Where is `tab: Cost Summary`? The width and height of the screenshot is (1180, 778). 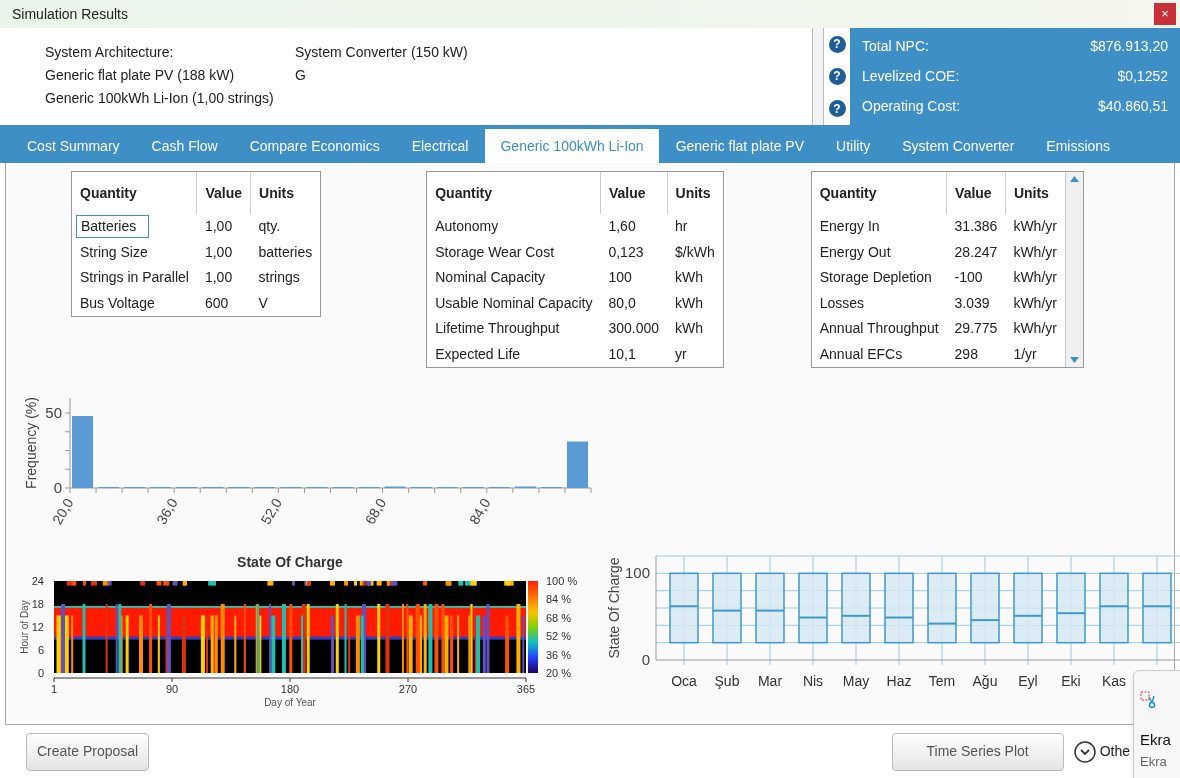 tab: Cost Summary is located at coordinates (73, 146).